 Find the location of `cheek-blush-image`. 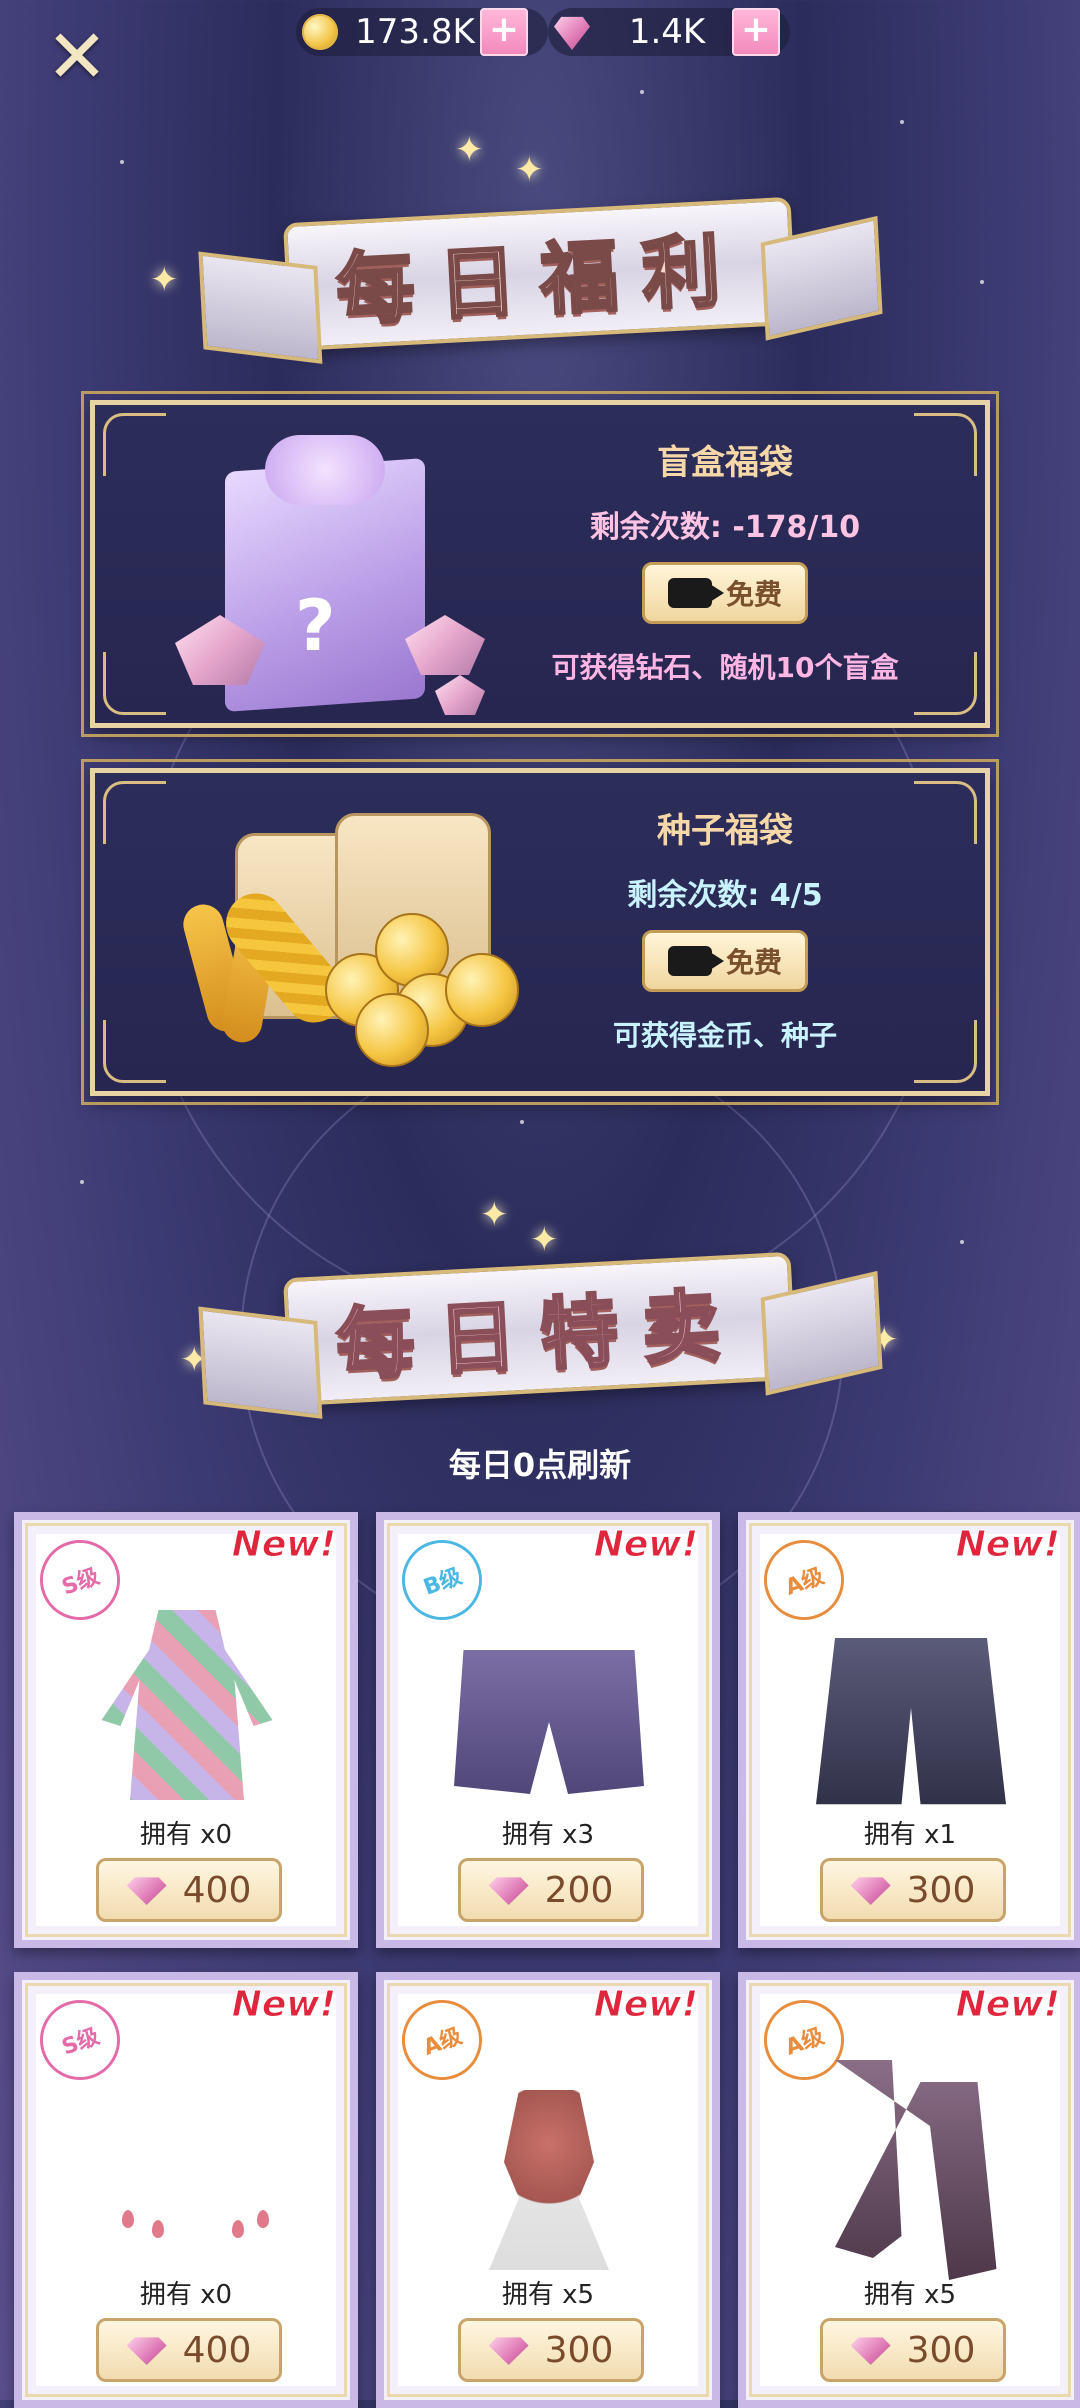

cheek-blush-image is located at coordinates (187, 2170).